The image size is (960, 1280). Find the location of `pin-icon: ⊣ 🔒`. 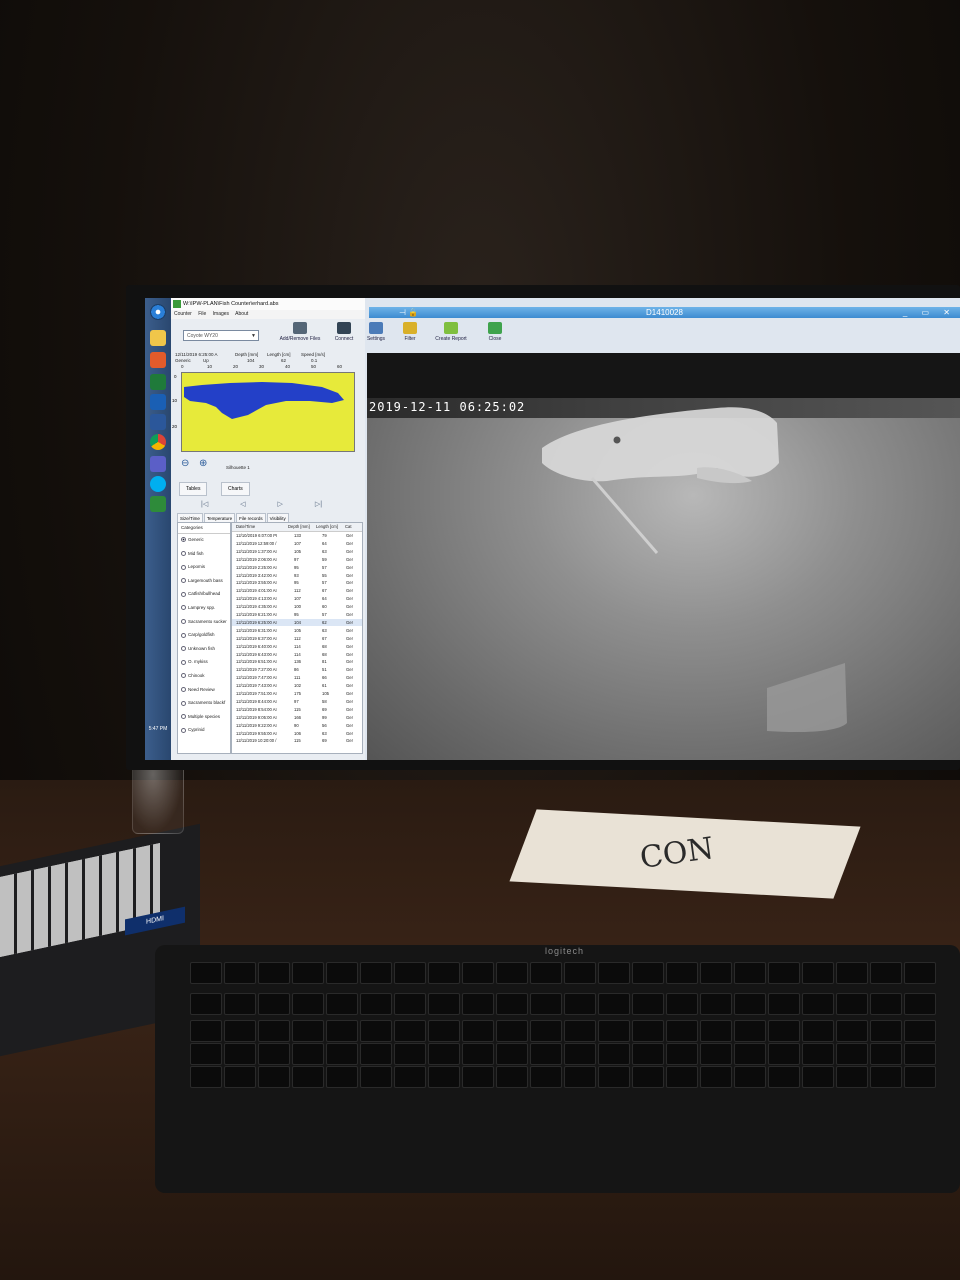

pin-icon: ⊣ 🔒 is located at coordinates (408, 312).